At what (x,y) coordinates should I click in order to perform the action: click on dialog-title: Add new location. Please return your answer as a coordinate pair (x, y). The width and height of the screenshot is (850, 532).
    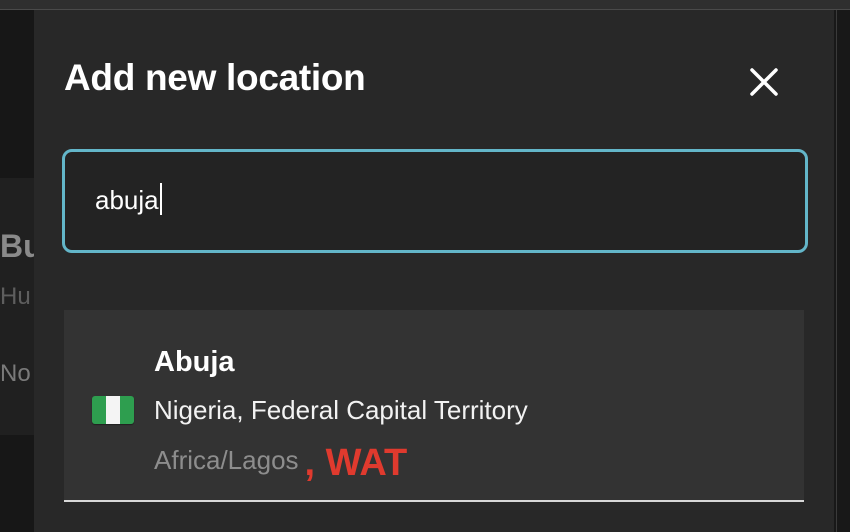
    Looking at the image, I should click on (215, 77).